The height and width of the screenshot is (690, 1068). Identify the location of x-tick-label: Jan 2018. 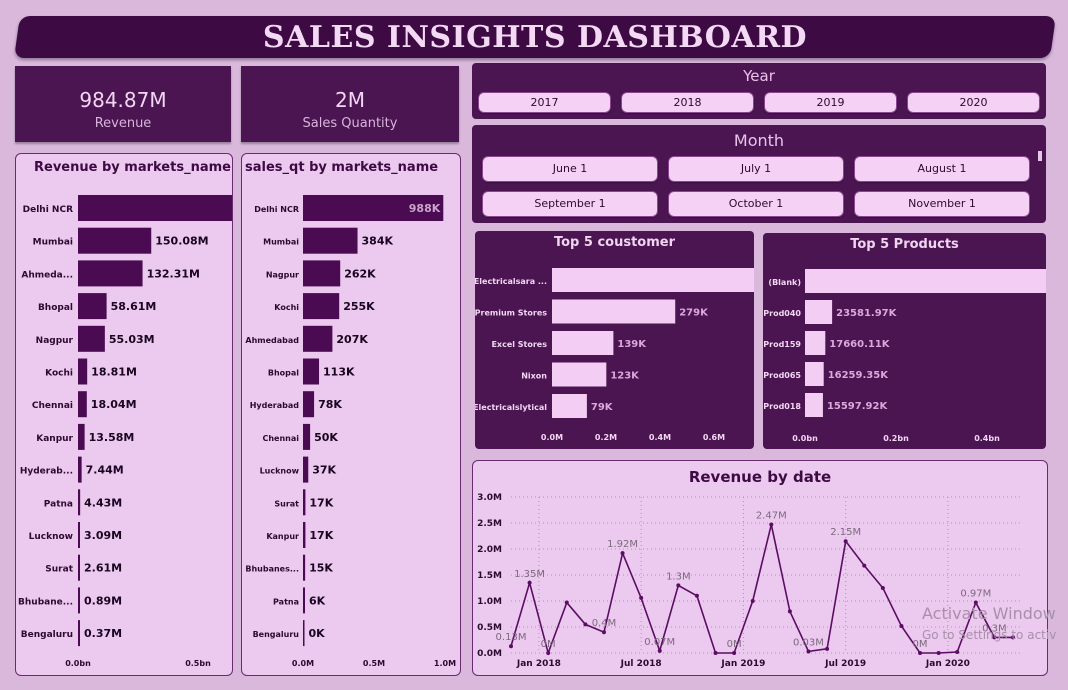
(538, 664).